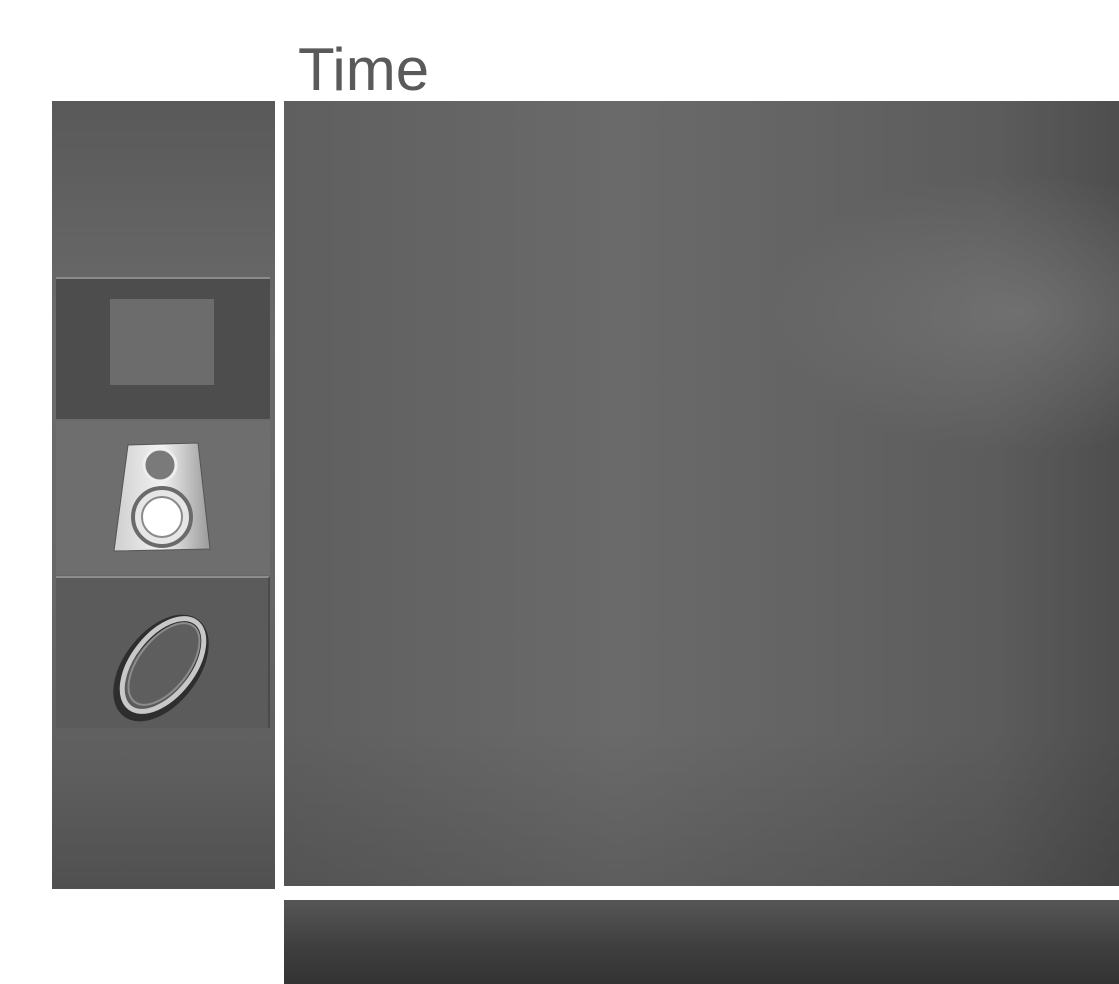  What do you see at coordinates (701, 942) in the screenshot?
I see `menu-bottom-bar` at bounding box center [701, 942].